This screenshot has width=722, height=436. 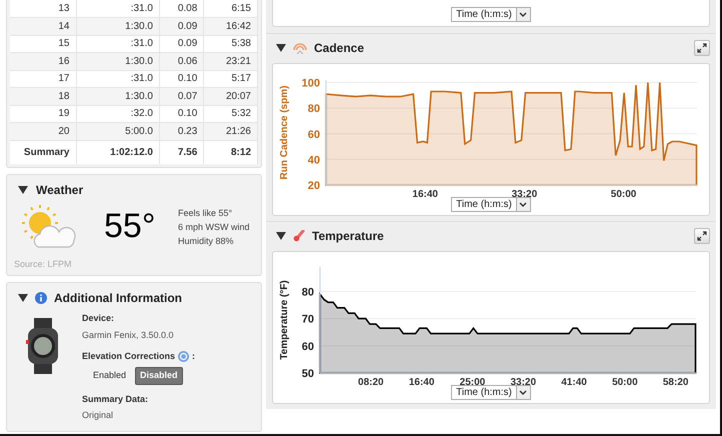 What do you see at coordinates (348, 236) in the screenshot?
I see `panel-title: Temperature` at bounding box center [348, 236].